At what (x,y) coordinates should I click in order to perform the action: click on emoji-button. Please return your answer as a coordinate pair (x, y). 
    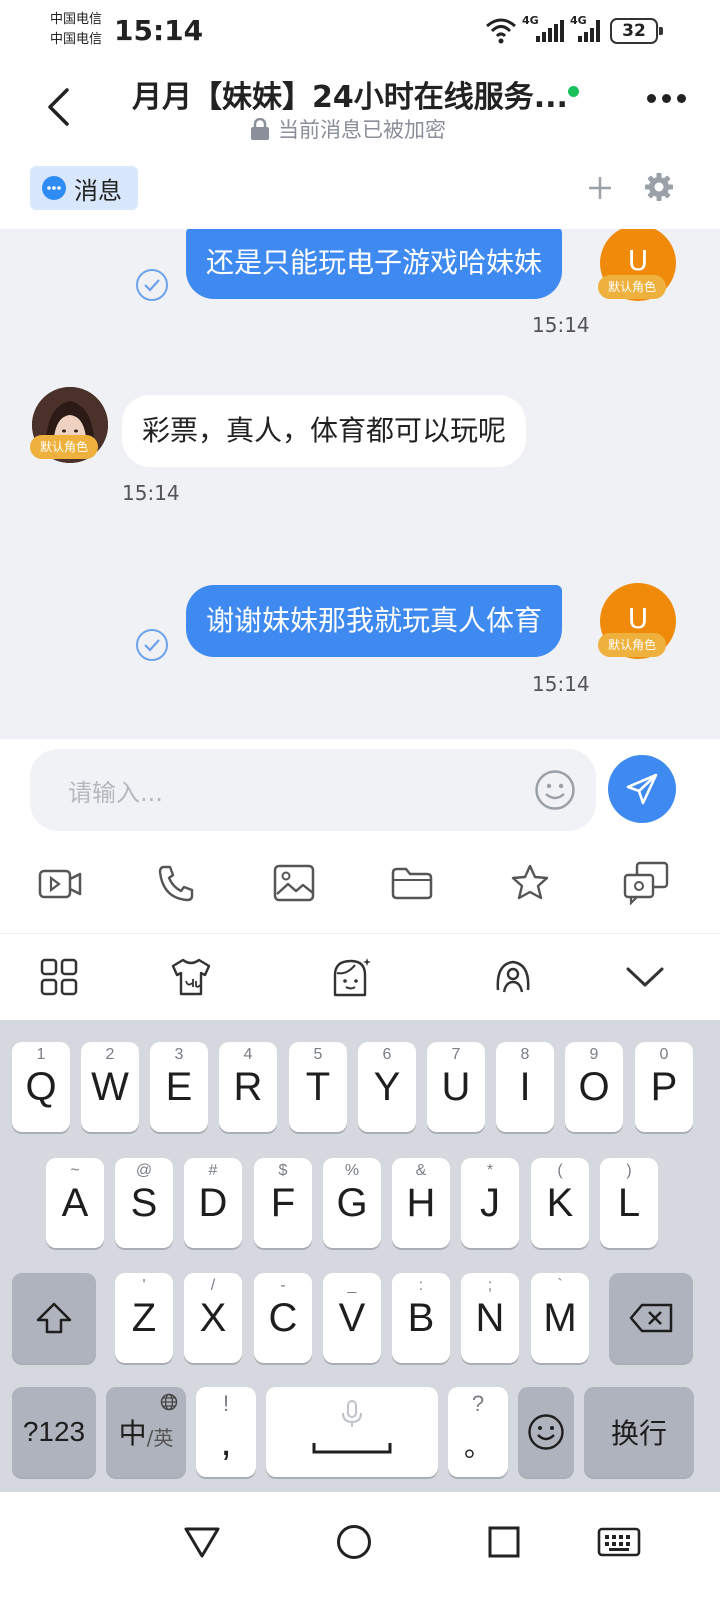
    Looking at the image, I should click on (555, 790).